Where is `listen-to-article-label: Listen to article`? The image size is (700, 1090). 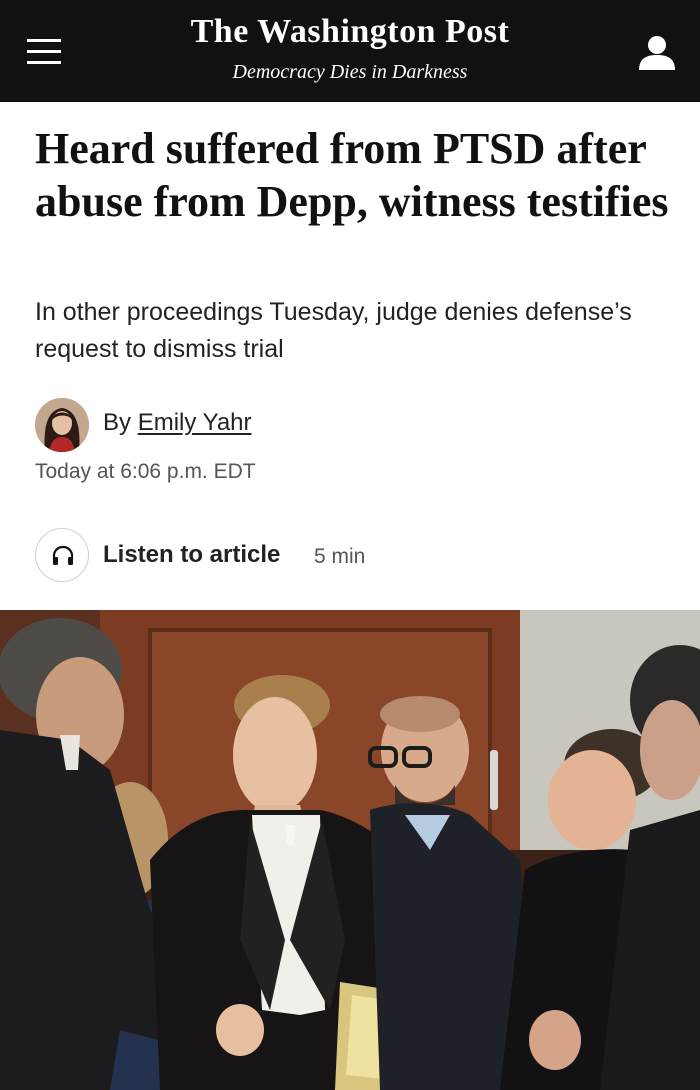 listen-to-article-label: Listen to article is located at coordinates (191, 555).